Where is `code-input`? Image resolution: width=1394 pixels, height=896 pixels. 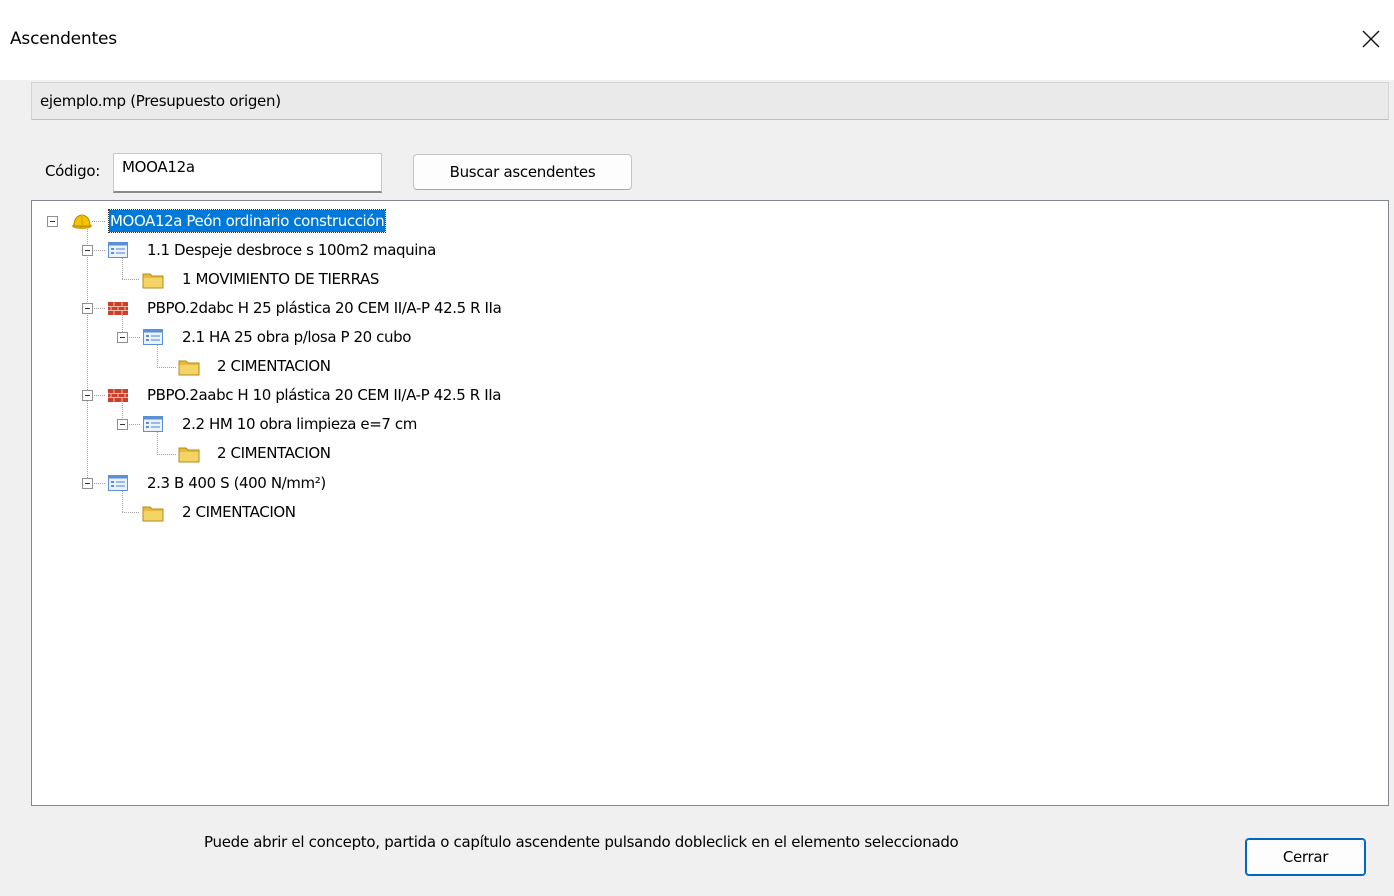 code-input is located at coordinates (247, 173).